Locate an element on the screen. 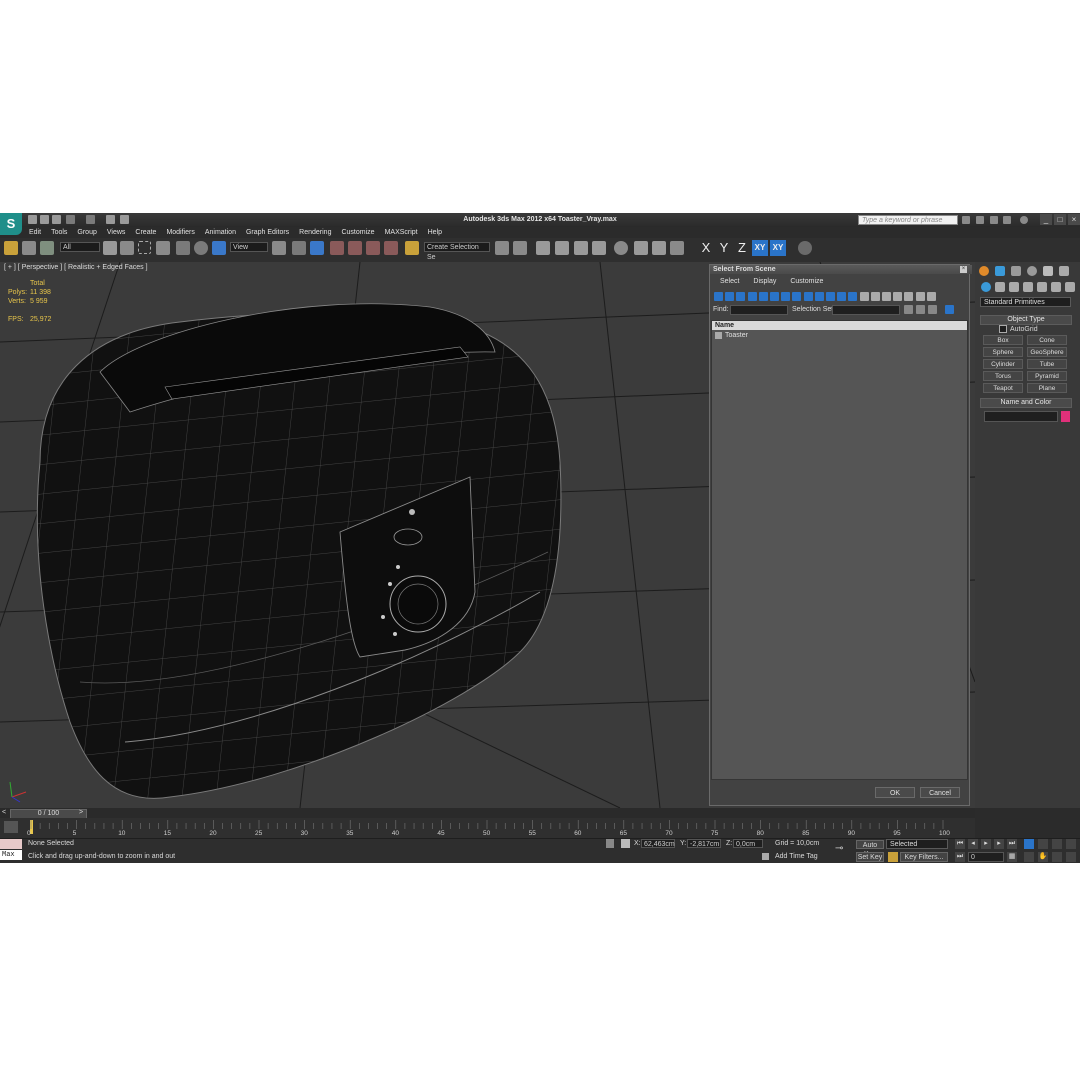 The height and width of the screenshot is (1080, 1080). menu-create: Create is located at coordinates (145, 232).